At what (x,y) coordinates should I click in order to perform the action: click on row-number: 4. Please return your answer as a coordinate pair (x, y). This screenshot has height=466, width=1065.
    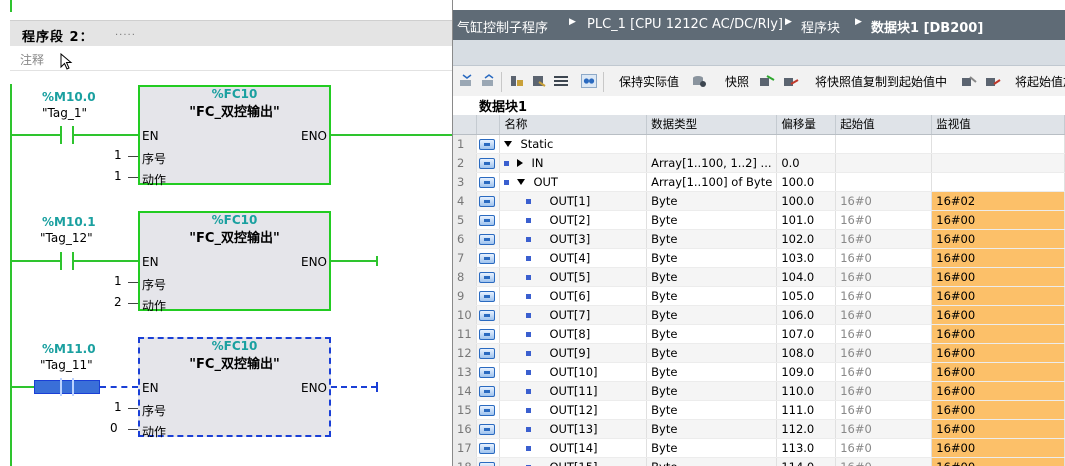
    Looking at the image, I should click on (465, 201).